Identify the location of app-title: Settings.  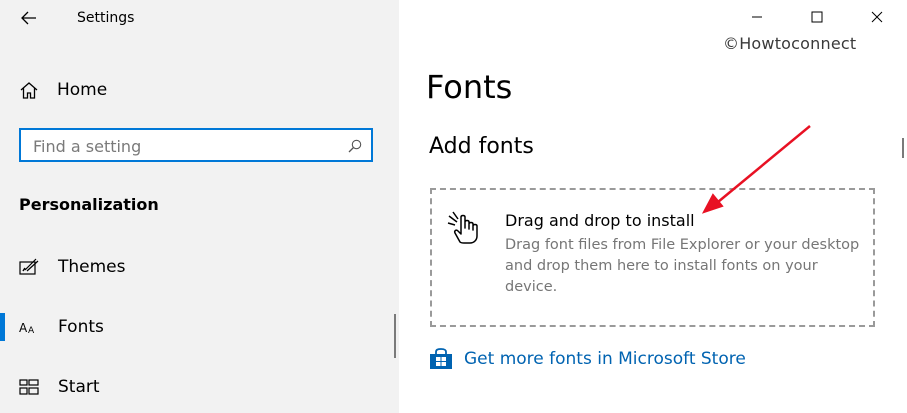
(106, 18).